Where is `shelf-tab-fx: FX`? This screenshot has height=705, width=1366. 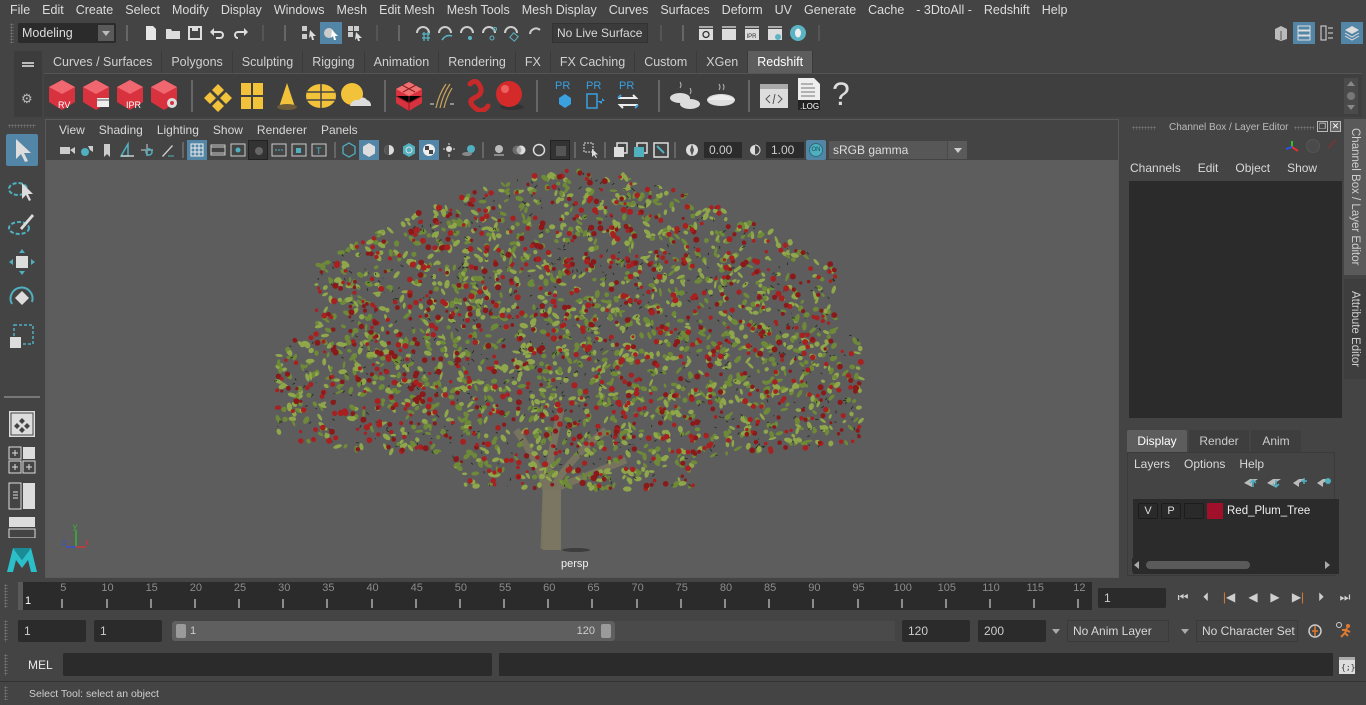
shelf-tab-fx: FX is located at coordinates (533, 62).